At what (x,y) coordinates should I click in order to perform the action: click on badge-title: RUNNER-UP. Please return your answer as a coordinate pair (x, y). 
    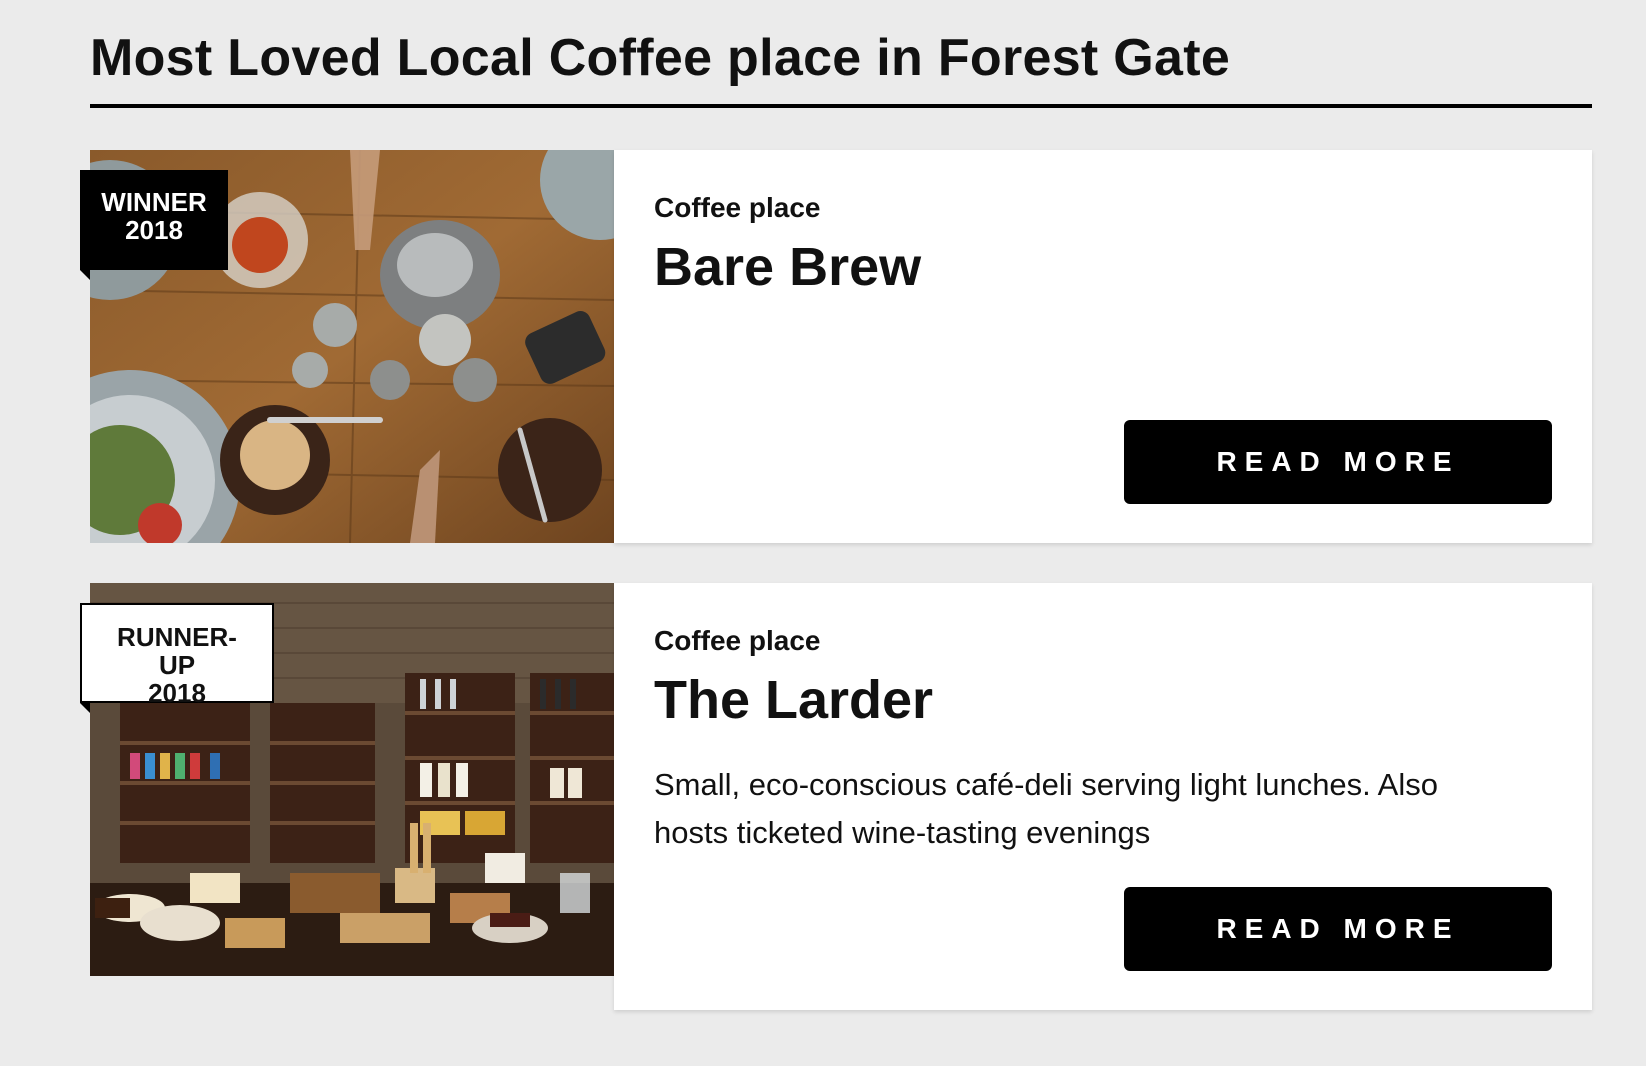
    Looking at the image, I should click on (177, 651).